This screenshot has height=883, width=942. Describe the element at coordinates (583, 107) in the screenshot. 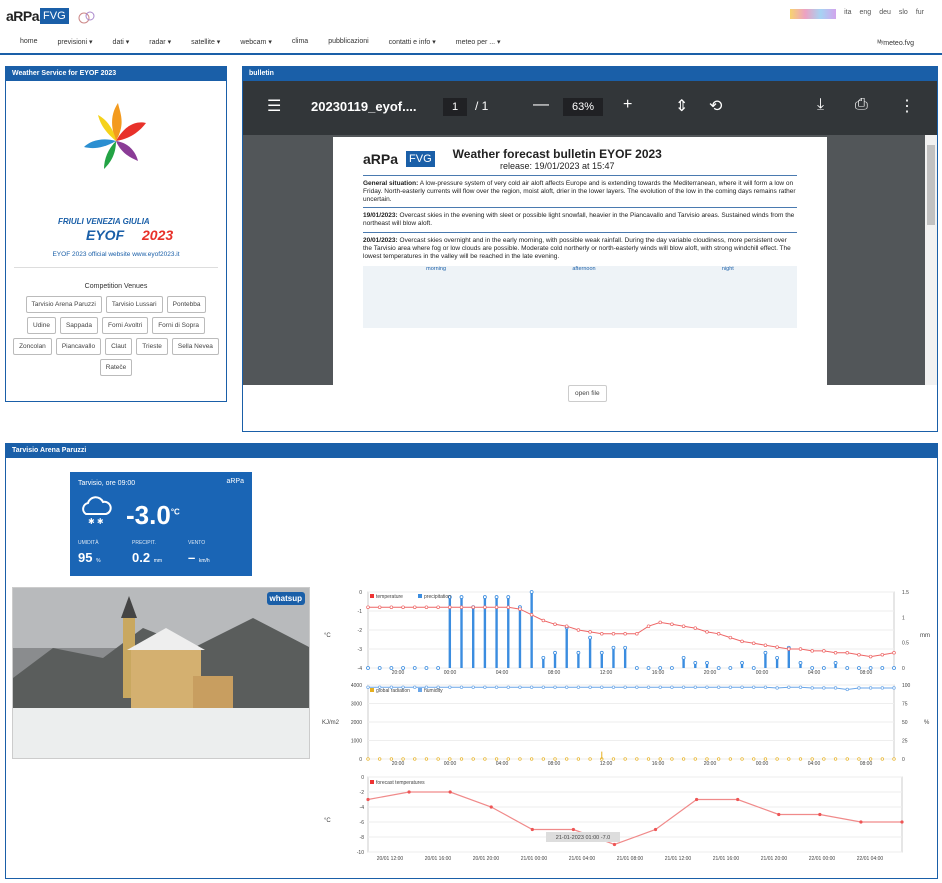

I see `zoom-level: 63%` at that location.